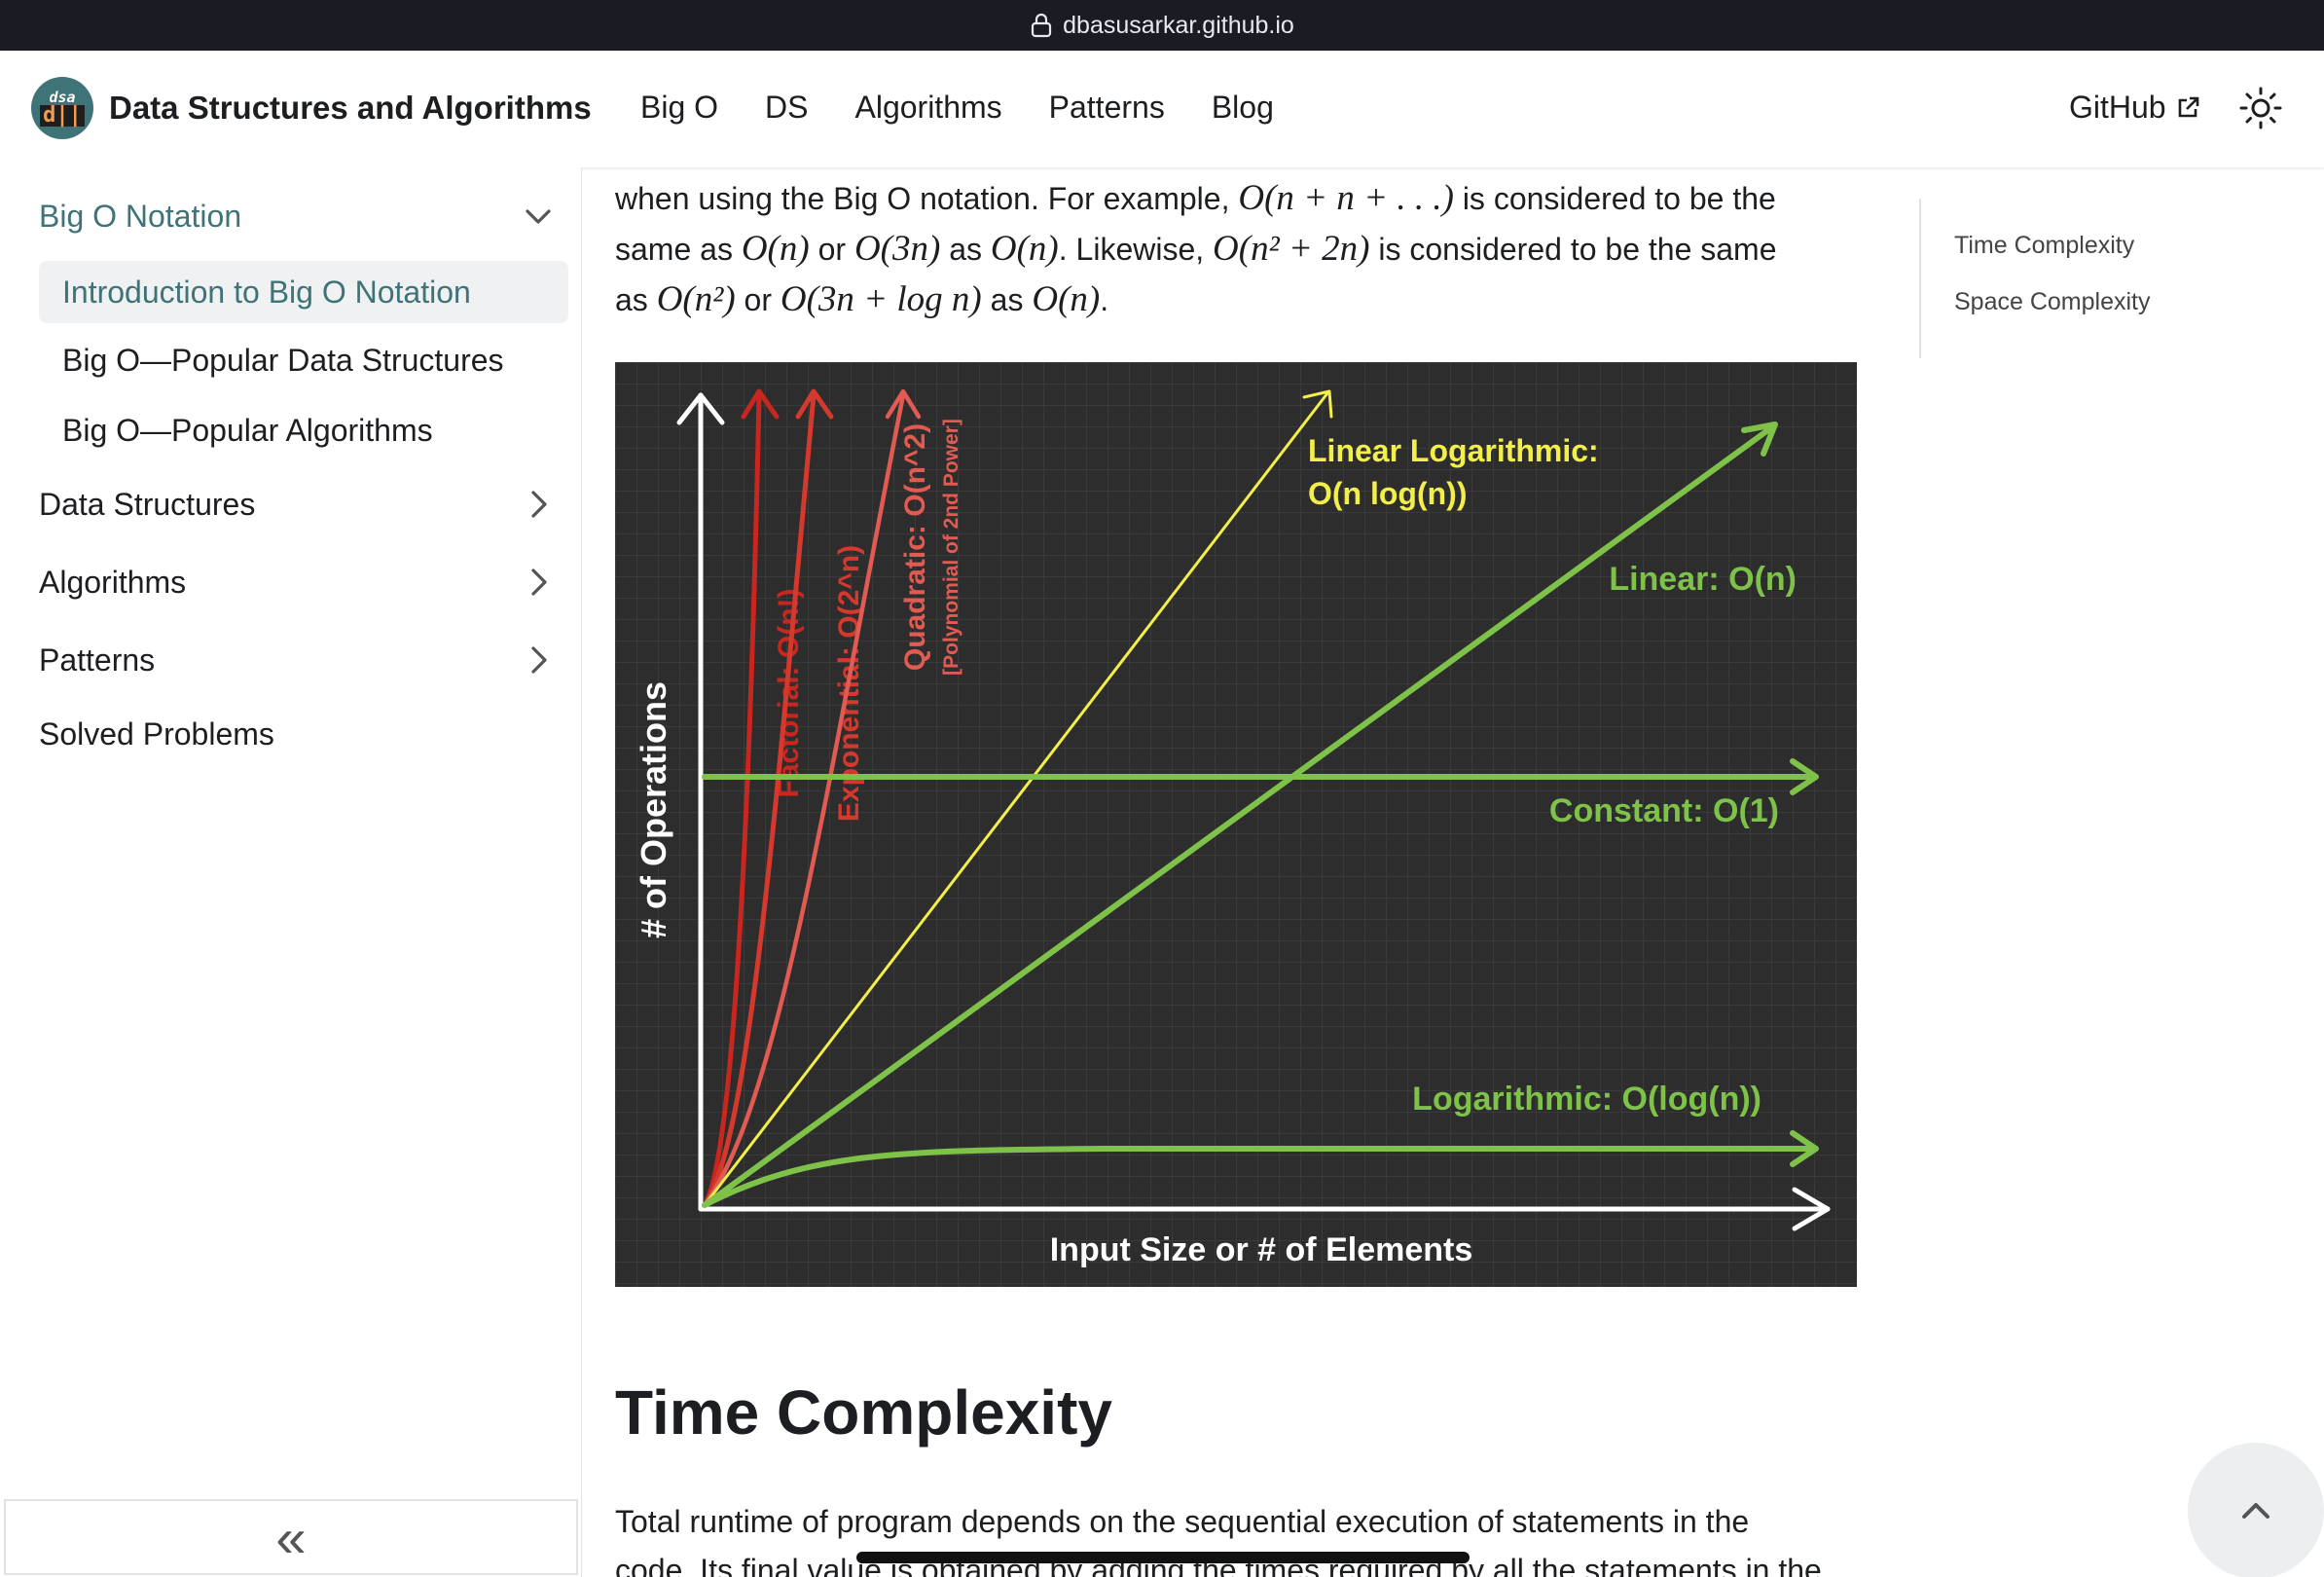 Image resolution: width=2324 pixels, height=1577 pixels. What do you see at coordinates (2104, 278) in the screenshot?
I see `table-of-contents: Time Complexity Space Complexity` at bounding box center [2104, 278].